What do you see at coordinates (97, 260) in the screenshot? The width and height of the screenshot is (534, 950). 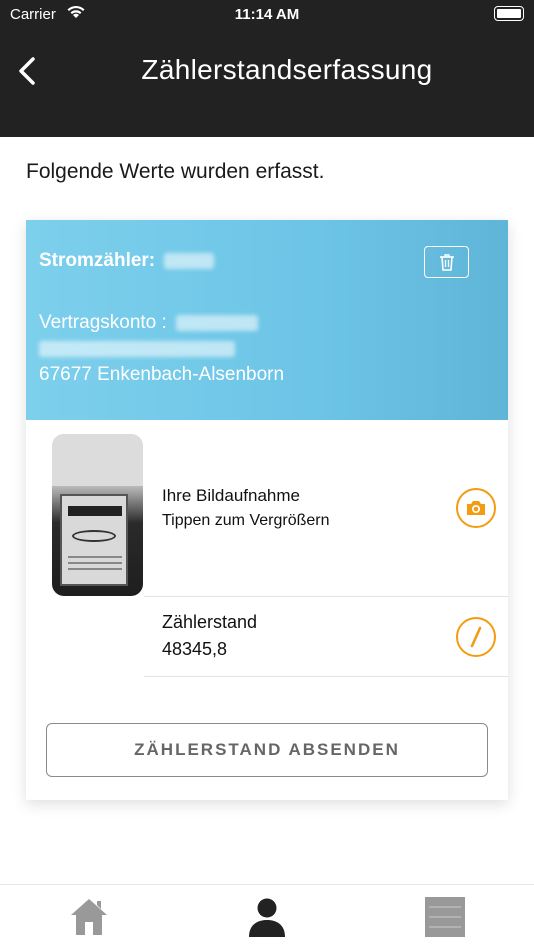 I see `meter-label-text: Stromzähler:` at bounding box center [97, 260].